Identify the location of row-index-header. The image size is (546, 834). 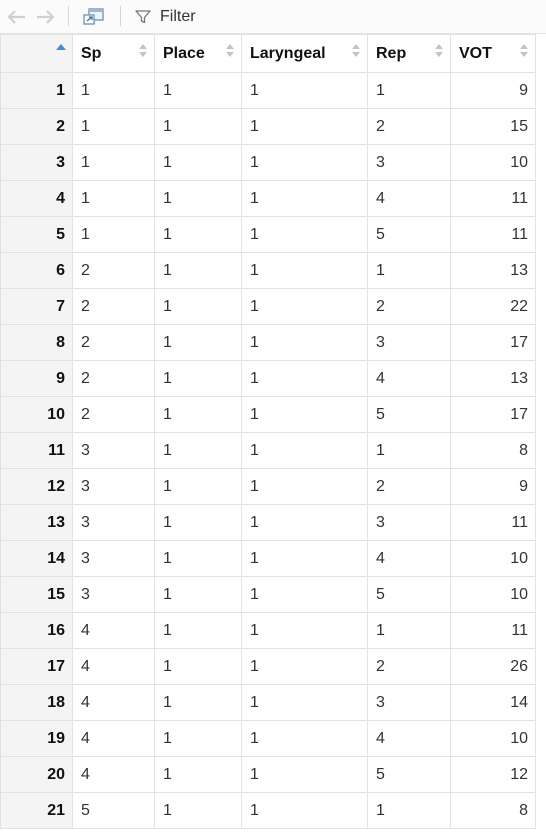
(36, 53).